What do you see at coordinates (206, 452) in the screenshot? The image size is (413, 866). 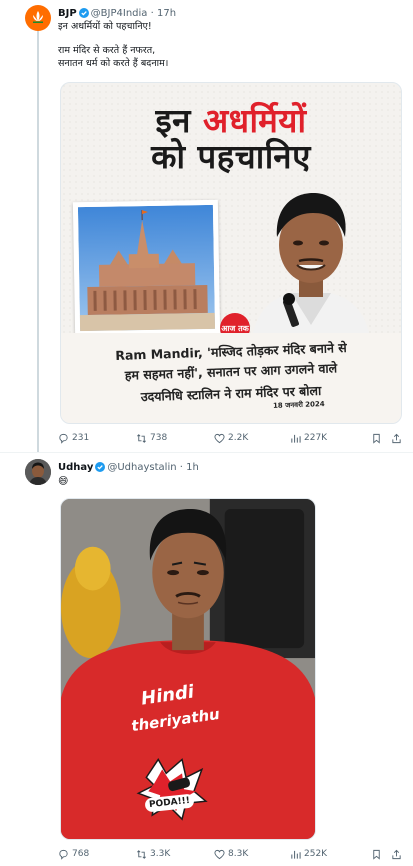 I see `tweet-divider` at bounding box center [206, 452].